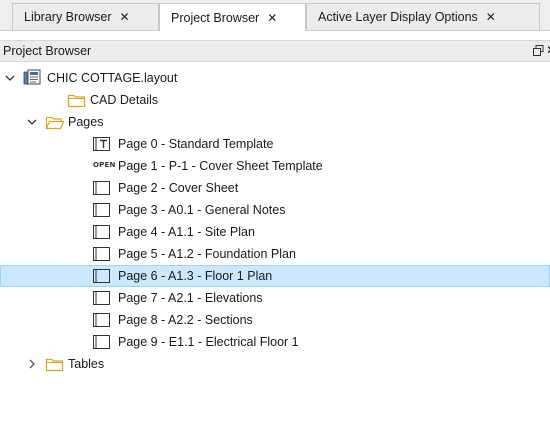 The width and height of the screenshot is (550, 427). What do you see at coordinates (275, 188) in the screenshot?
I see `tree-item-page: Page 2 - Cover Sheet` at bounding box center [275, 188].